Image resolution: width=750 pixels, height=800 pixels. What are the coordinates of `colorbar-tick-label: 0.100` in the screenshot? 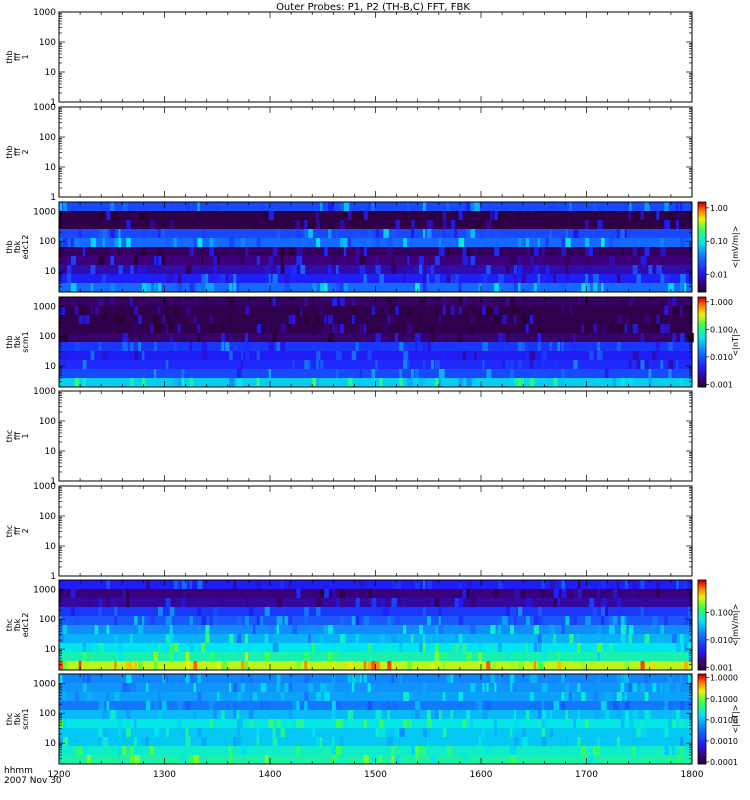 It's located at (721, 329).